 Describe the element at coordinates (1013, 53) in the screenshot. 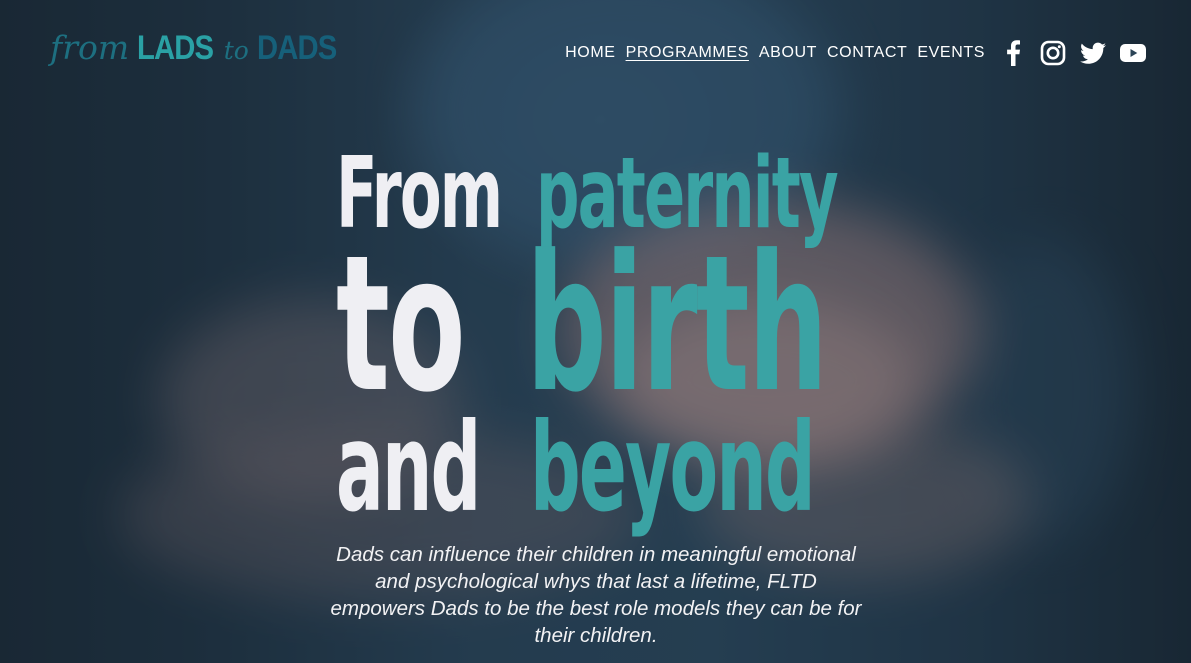

I see `facebook-icon` at that location.